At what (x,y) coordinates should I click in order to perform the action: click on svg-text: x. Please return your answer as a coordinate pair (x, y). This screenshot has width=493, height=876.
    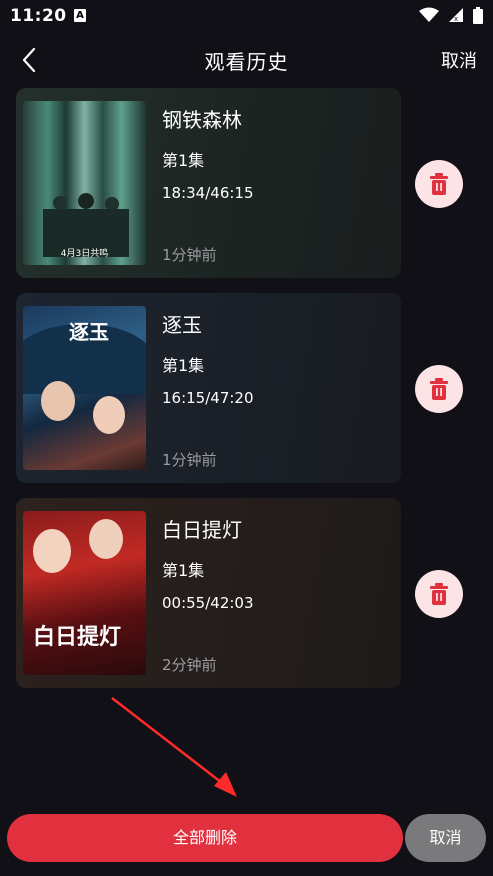
    Looking at the image, I should click on (456, 19).